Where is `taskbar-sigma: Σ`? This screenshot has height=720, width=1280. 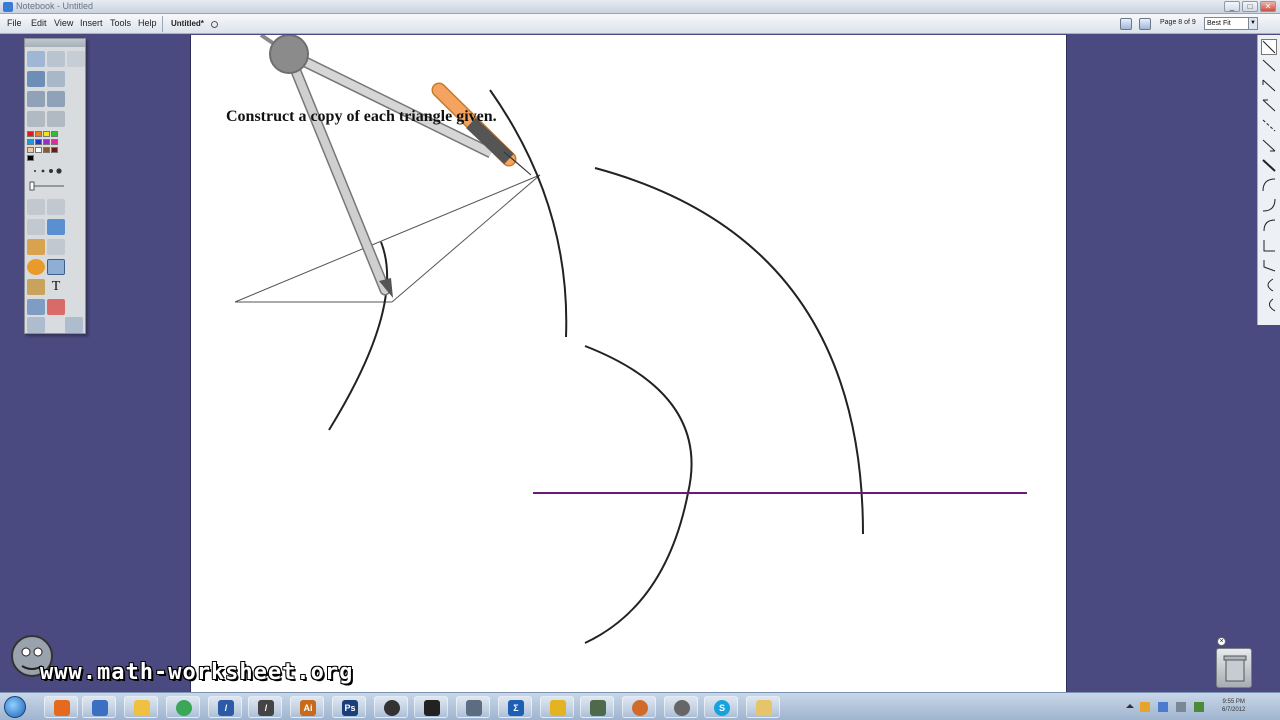
taskbar-sigma: Σ is located at coordinates (515, 707).